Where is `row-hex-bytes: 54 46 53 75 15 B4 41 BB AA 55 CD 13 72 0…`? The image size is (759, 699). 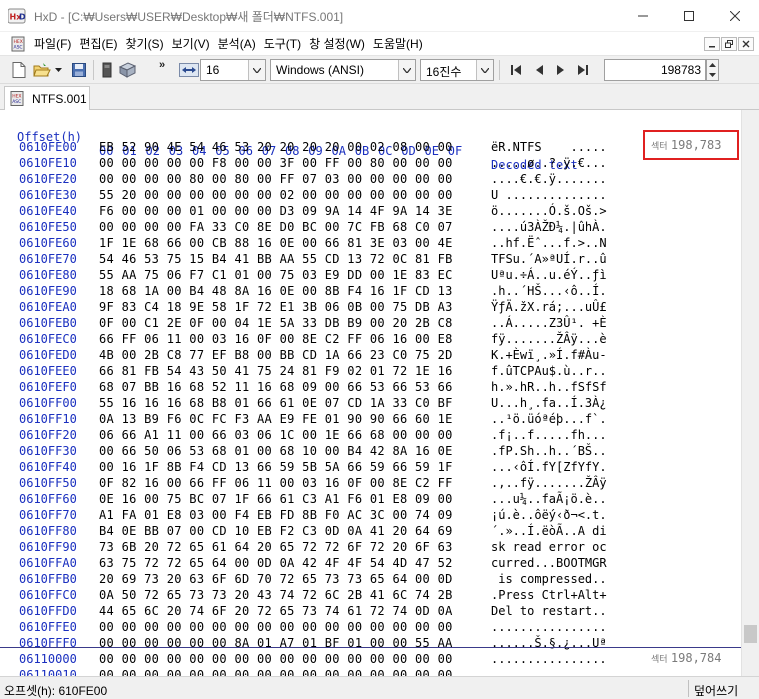
row-hex-bytes: 54 46 53 75 15 B4 41 BB AA 55 CD 13 72 0… is located at coordinates (276, 259).